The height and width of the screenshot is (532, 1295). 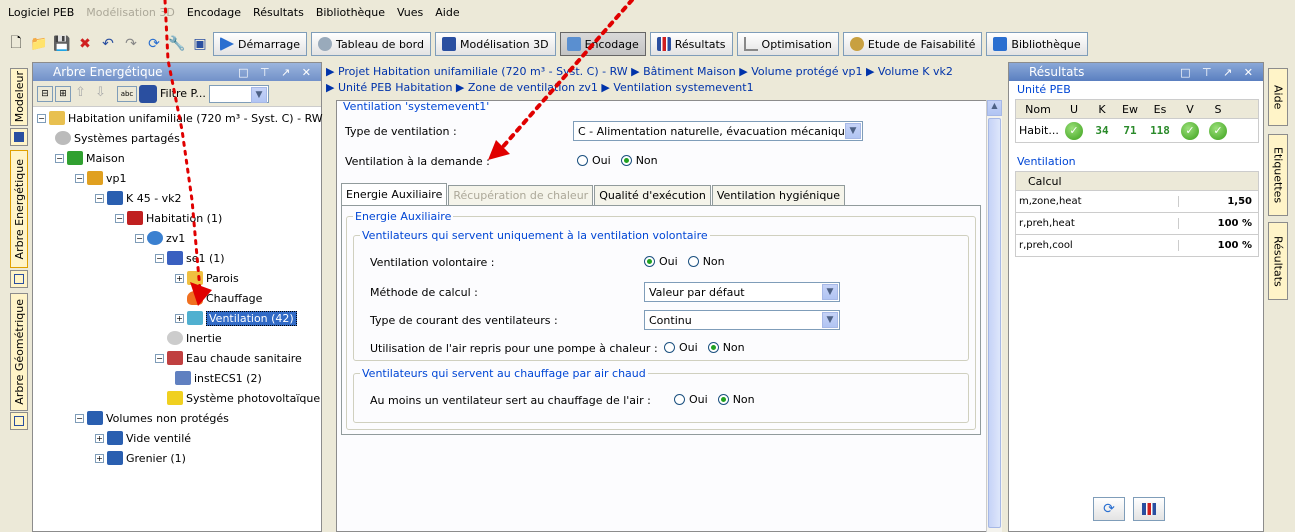 What do you see at coordinates (626, 160) in the screenshot?
I see `demande-non-radio` at bounding box center [626, 160].